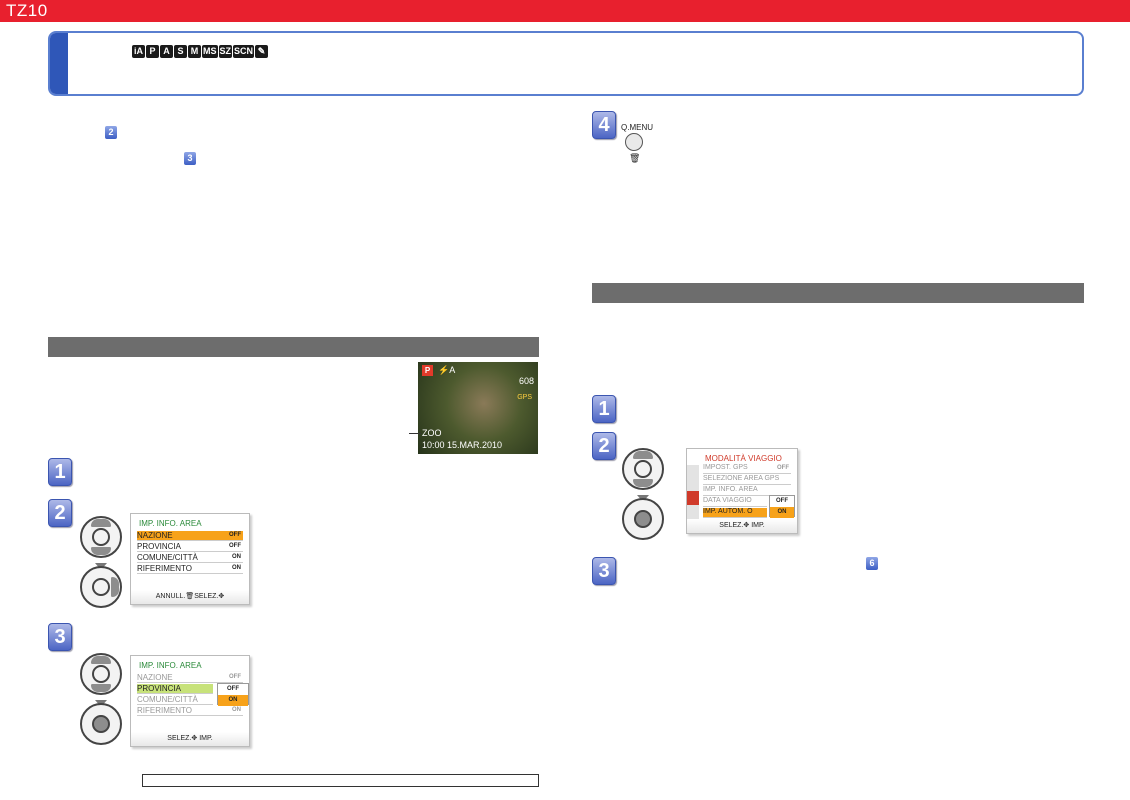 The image size is (1130, 800). Describe the element at coordinates (478, 408) in the screenshot. I see `camera-photo: P ⚡A 608 GPS ZOO 10:00 15.MAR.2010` at that location.